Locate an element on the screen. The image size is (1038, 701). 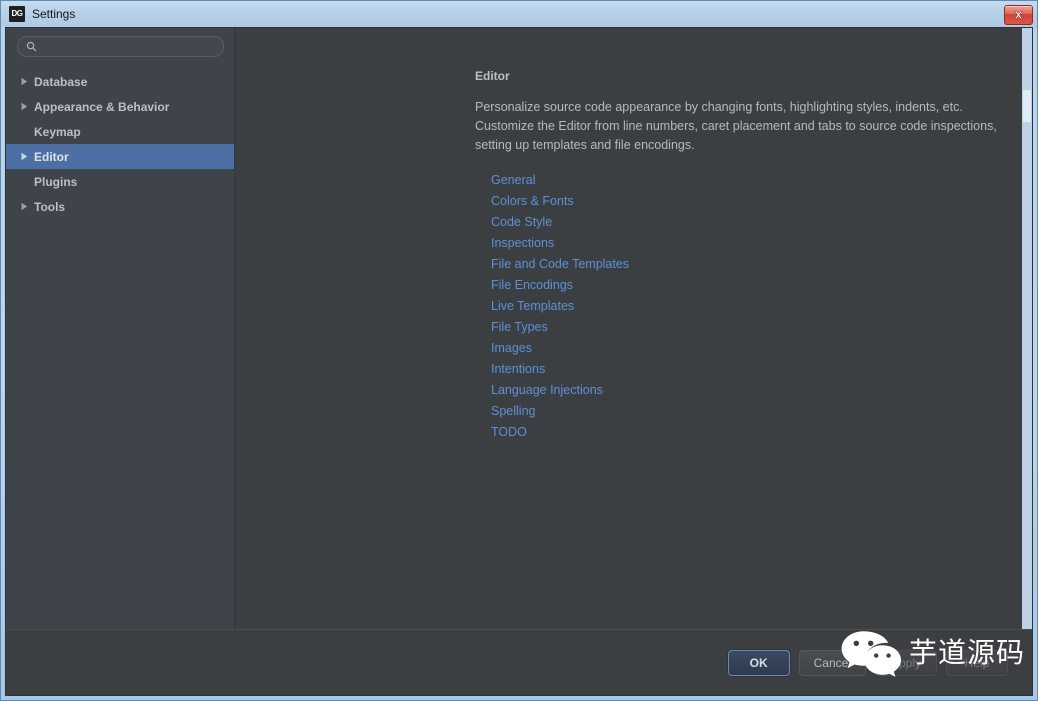
sidebar-item-label: Keymap is located at coordinates (57, 131).